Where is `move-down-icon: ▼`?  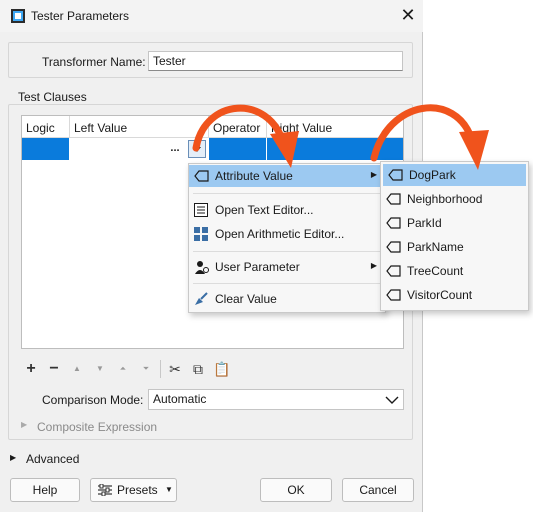
move-down-icon: ▼ is located at coordinates (100, 369).